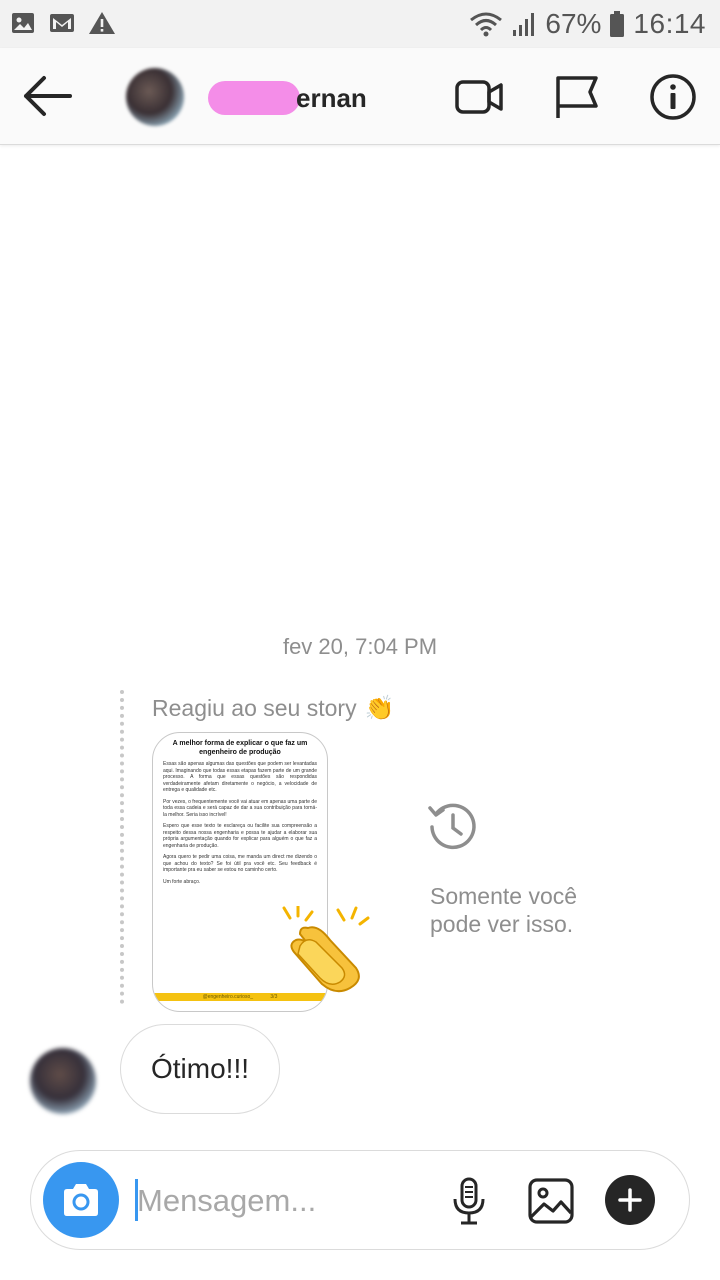 The height and width of the screenshot is (1280, 720). What do you see at coordinates (486, 24) in the screenshot?
I see `wifi-icon` at bounding box center [486, 24].